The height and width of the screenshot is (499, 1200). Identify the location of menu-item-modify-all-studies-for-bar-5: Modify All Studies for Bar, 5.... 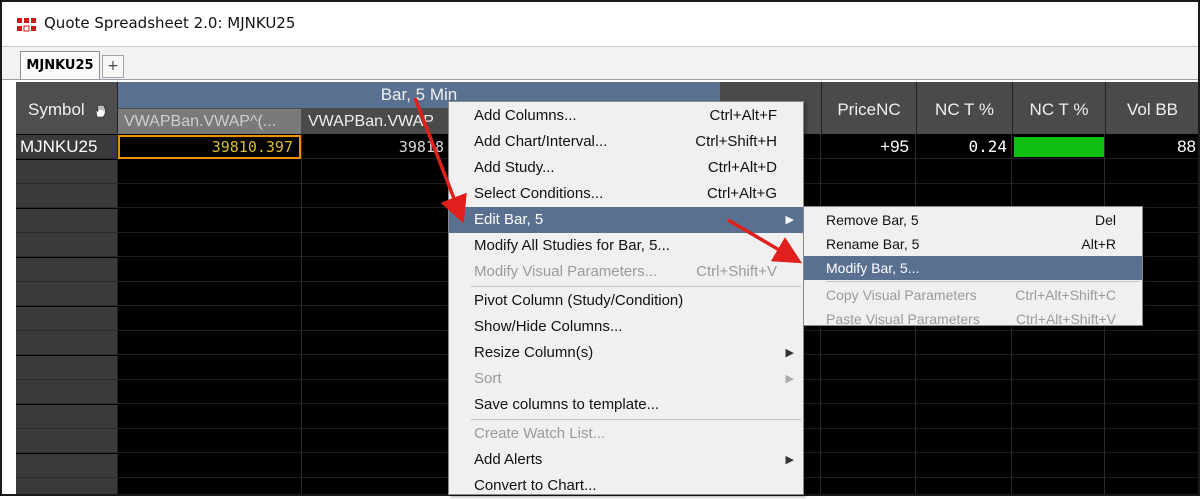
(626, 246).